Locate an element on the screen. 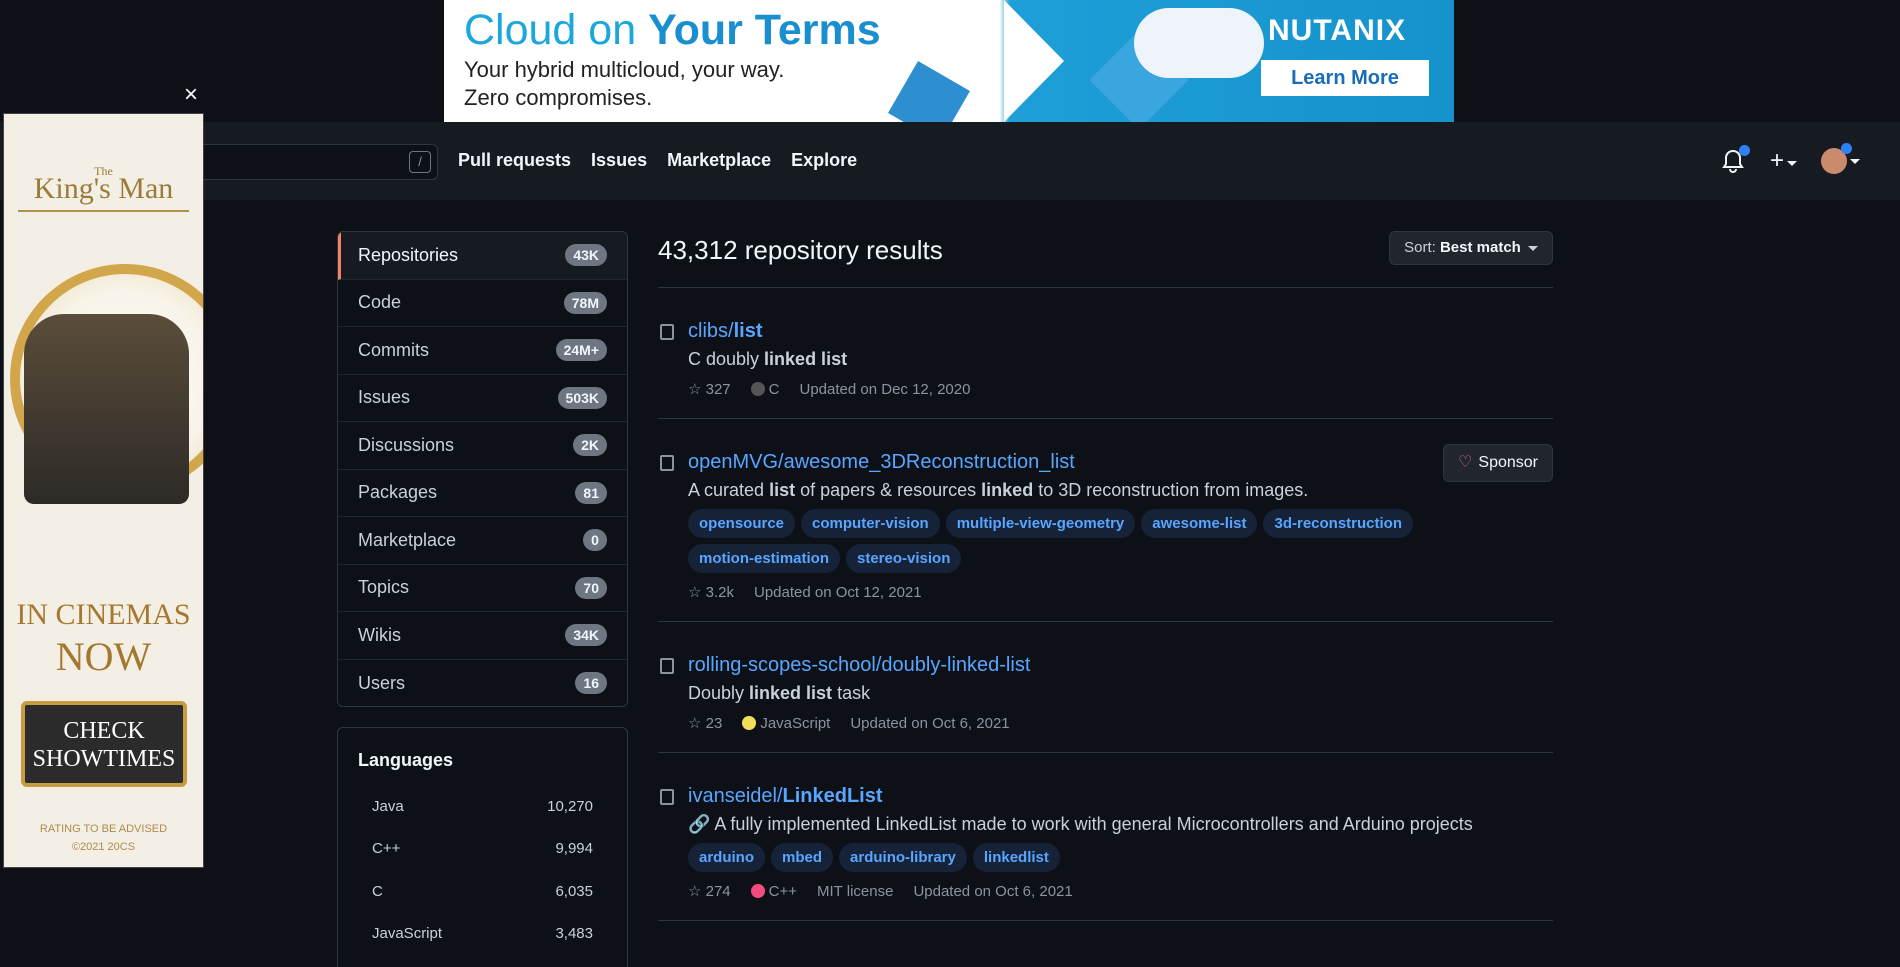  filter-packages: Packages 81 is located at coordinates (482, 493).